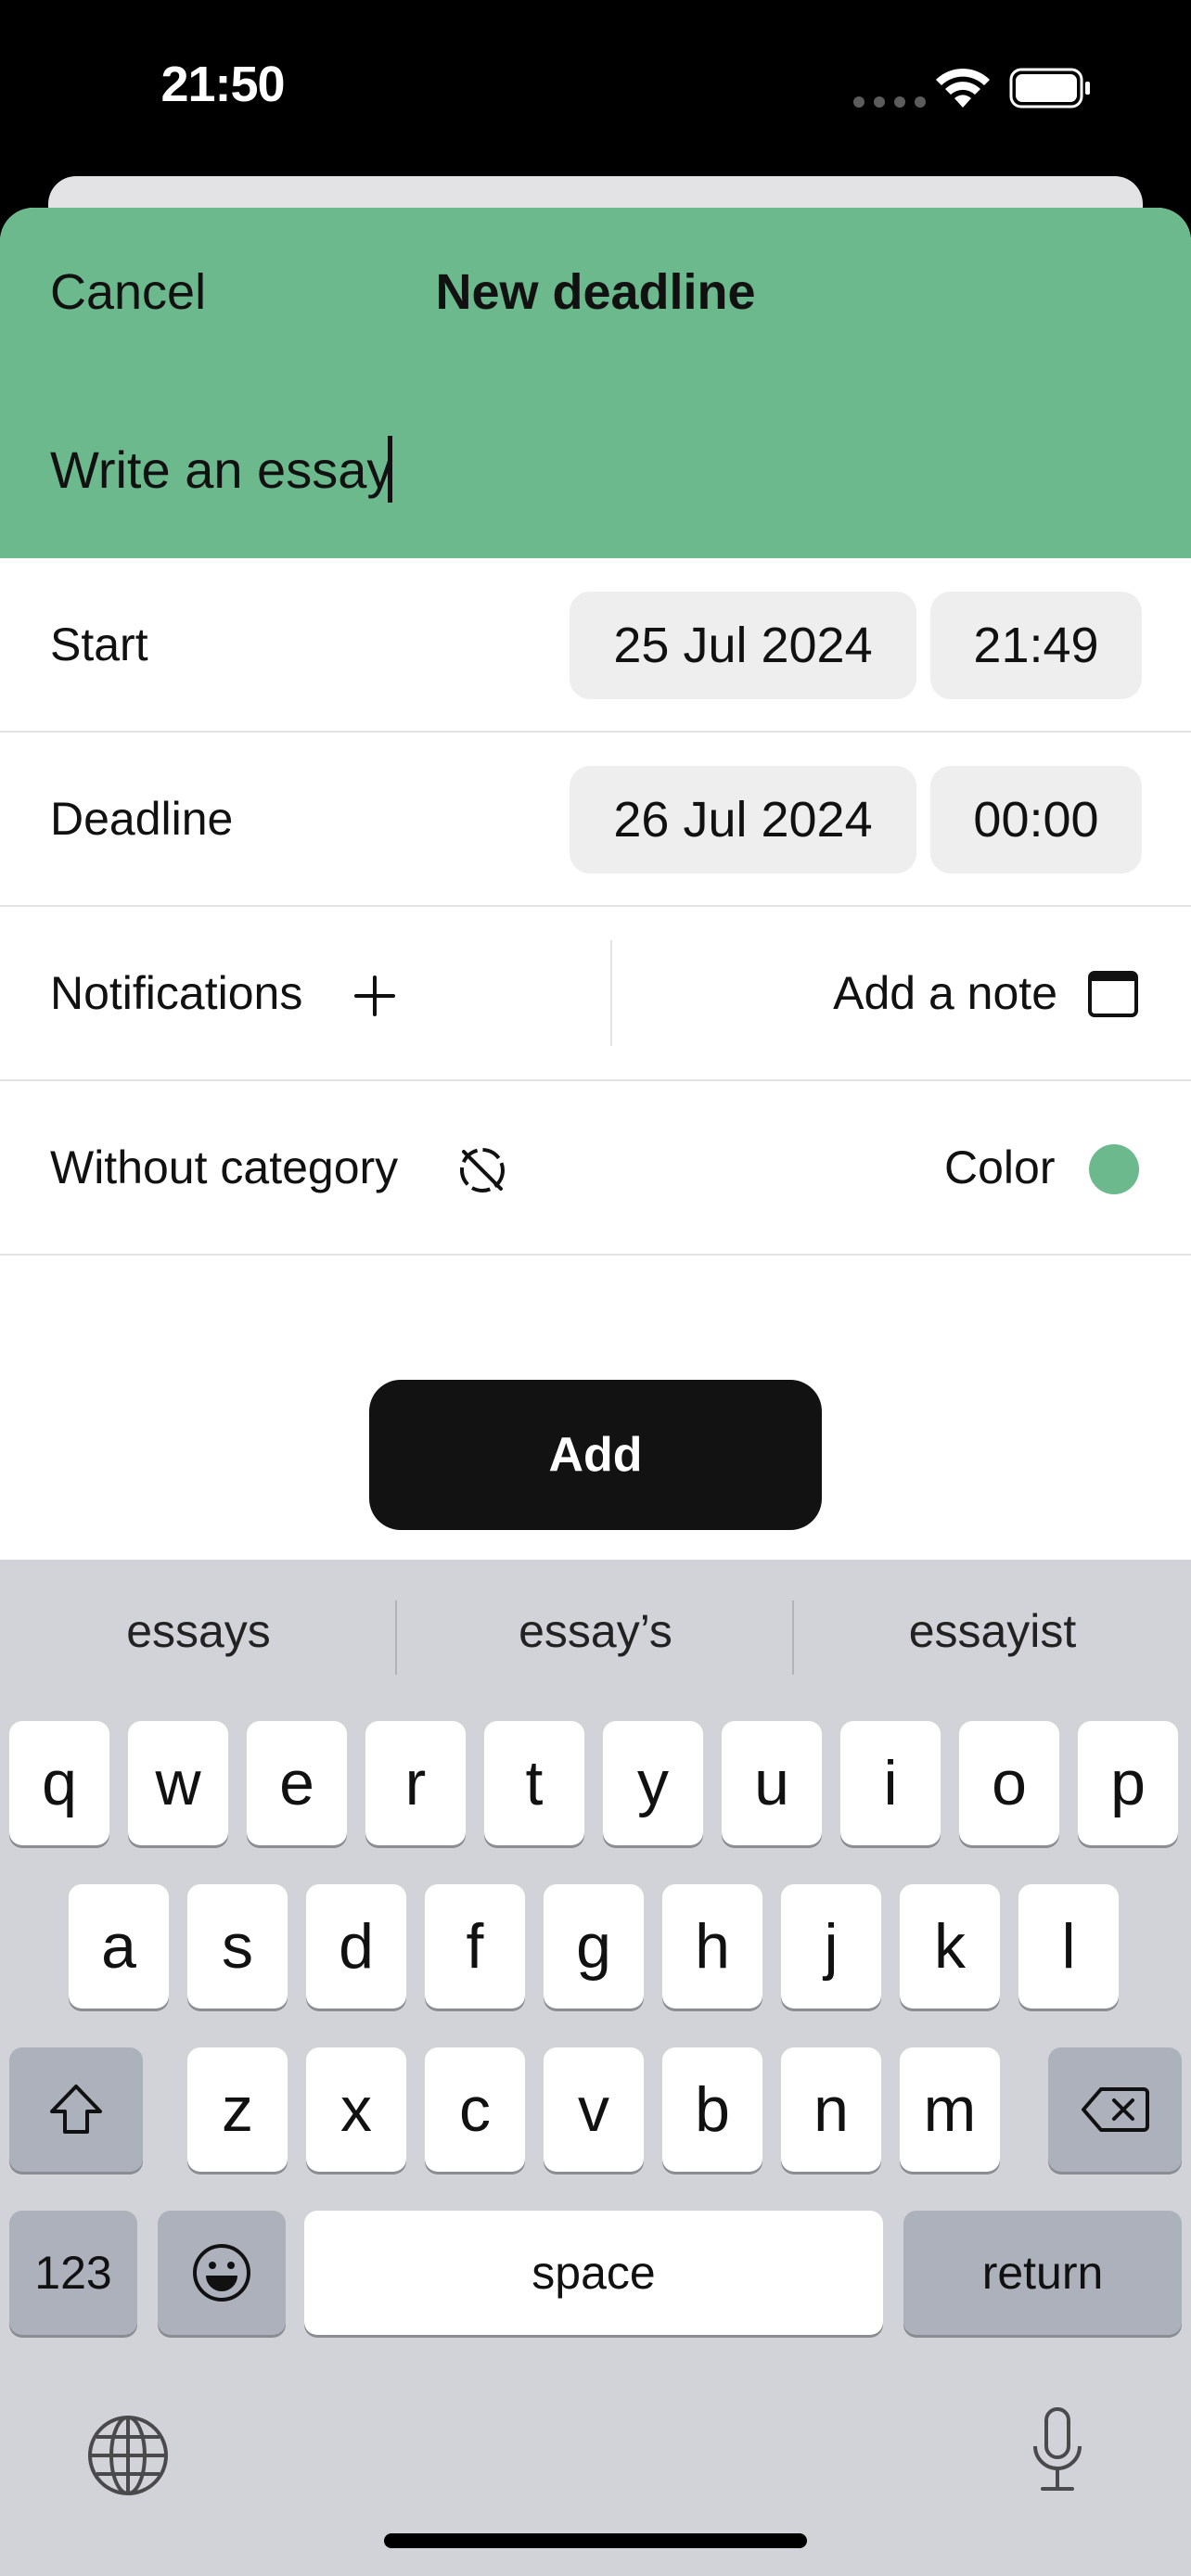 The height and width of the screenshot is (2576, 1191). Describe the element at coordinates (1128, 1783) in the screenshot. I see `key-p: p` at that location.